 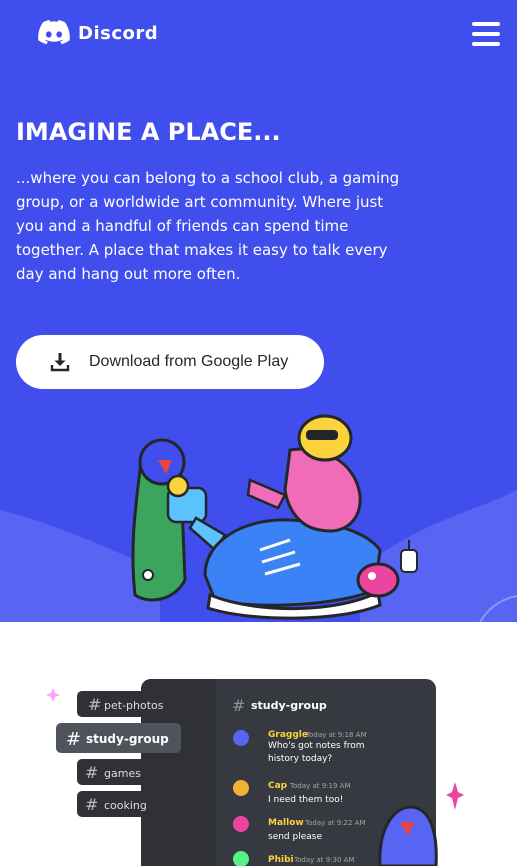 What do you see at coordinates (486, 24) in the screenshot?
I see `hamburger-menu-icon` at bounding box center [486, 24].